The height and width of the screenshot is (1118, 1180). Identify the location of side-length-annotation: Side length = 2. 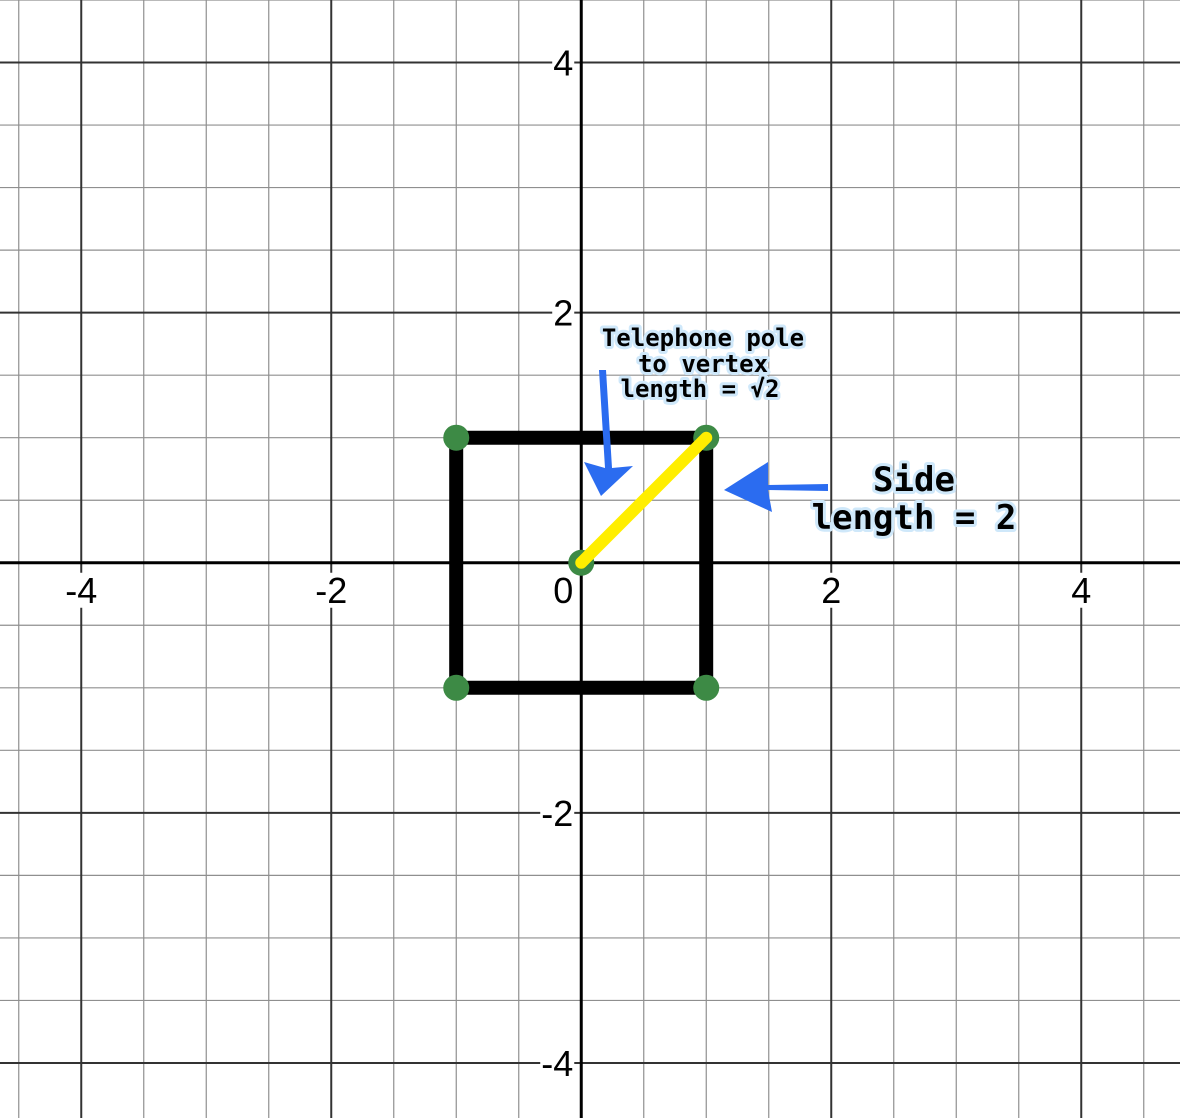
(914, 499).